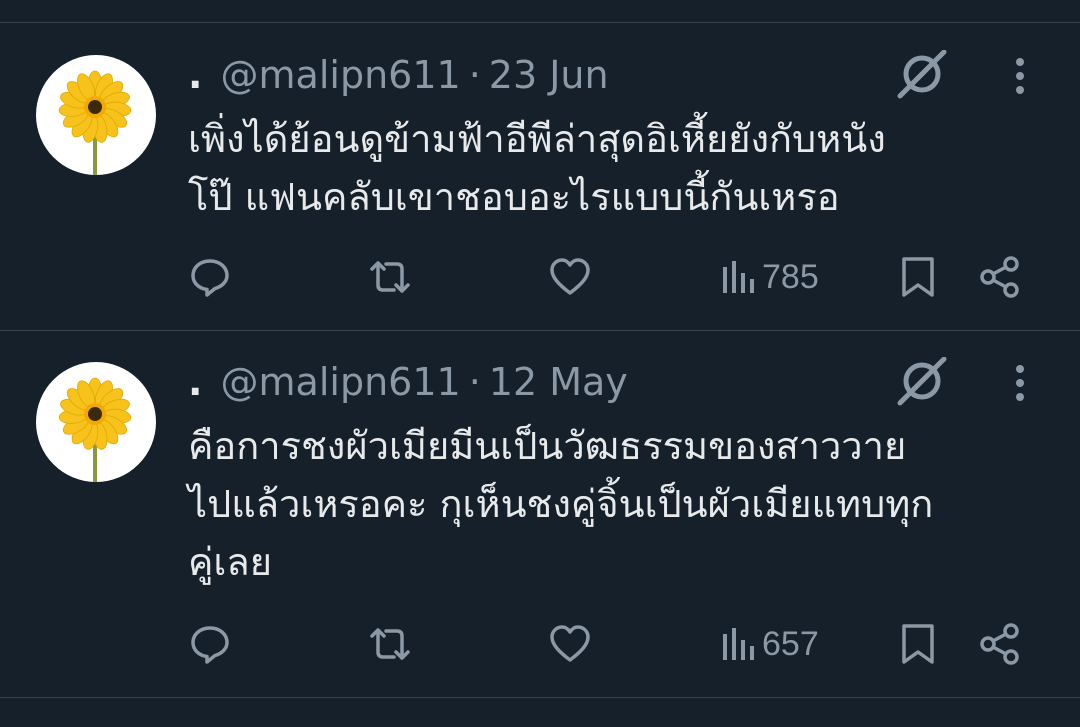 This screenshot has height=727, width=1080. What do you see at coordinates (558, 382) in the screenshot?
I see `tweet-date: 12 May` at bounding box center [558, 382].